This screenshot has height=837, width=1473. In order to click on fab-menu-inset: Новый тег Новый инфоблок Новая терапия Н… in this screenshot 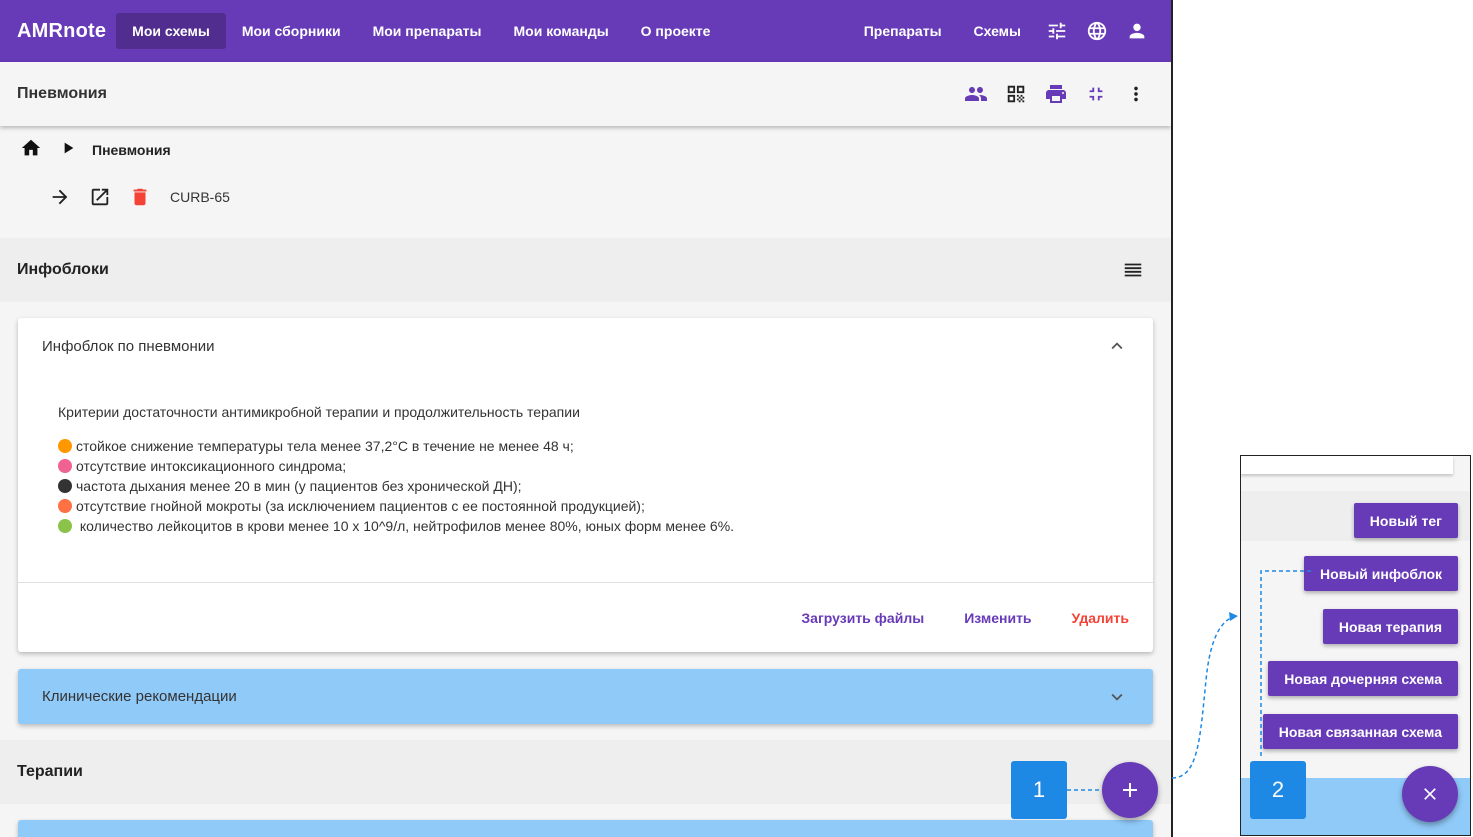, I will do `click(1355, 645)`.